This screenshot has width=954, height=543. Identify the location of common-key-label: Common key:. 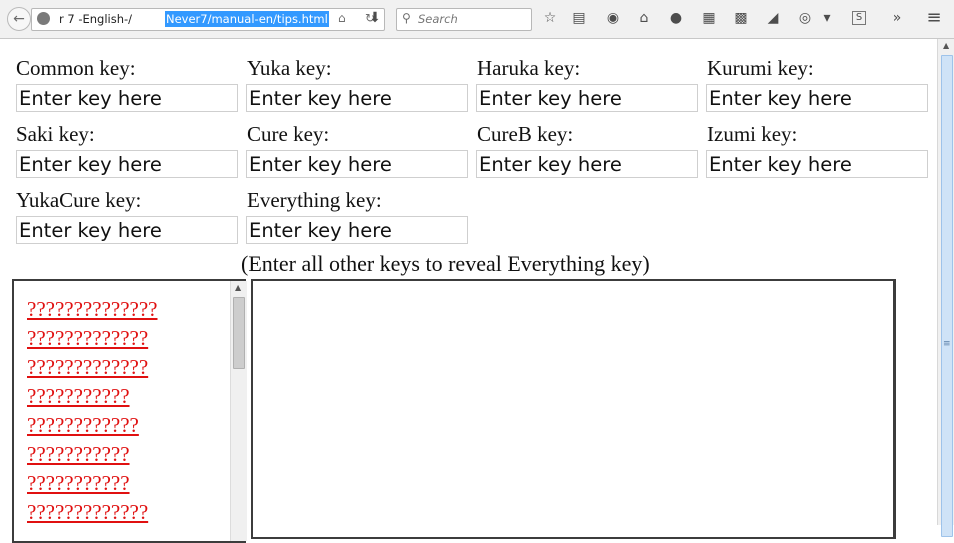
(76, 68).